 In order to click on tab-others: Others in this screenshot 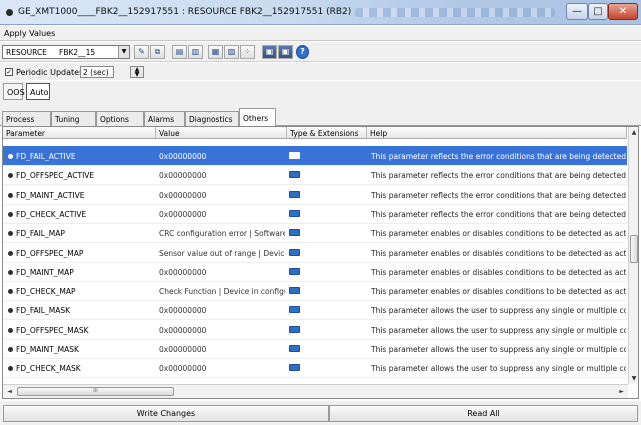, I will do `click(257, 117)`.